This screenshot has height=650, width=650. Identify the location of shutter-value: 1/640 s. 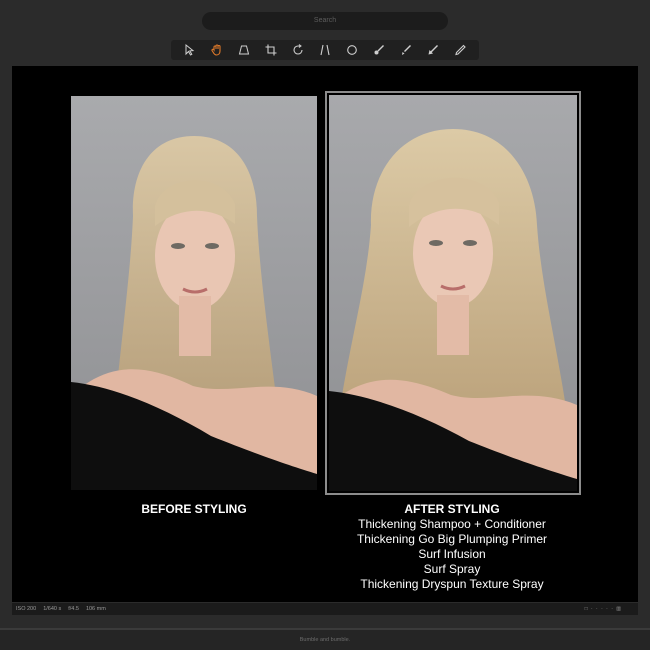
(52, 609).